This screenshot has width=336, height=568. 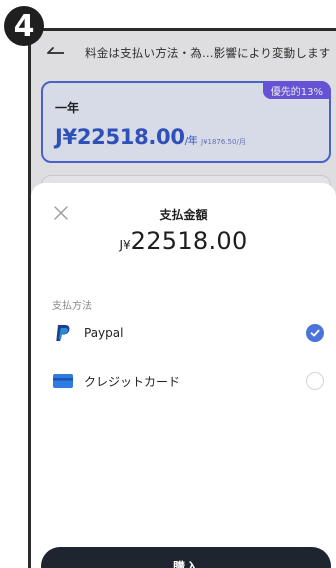 What do you see at coordinates (183, 333) in the screenshot?
I see `payment-option-paypal: Paypal` at bounding box center [183, 333].